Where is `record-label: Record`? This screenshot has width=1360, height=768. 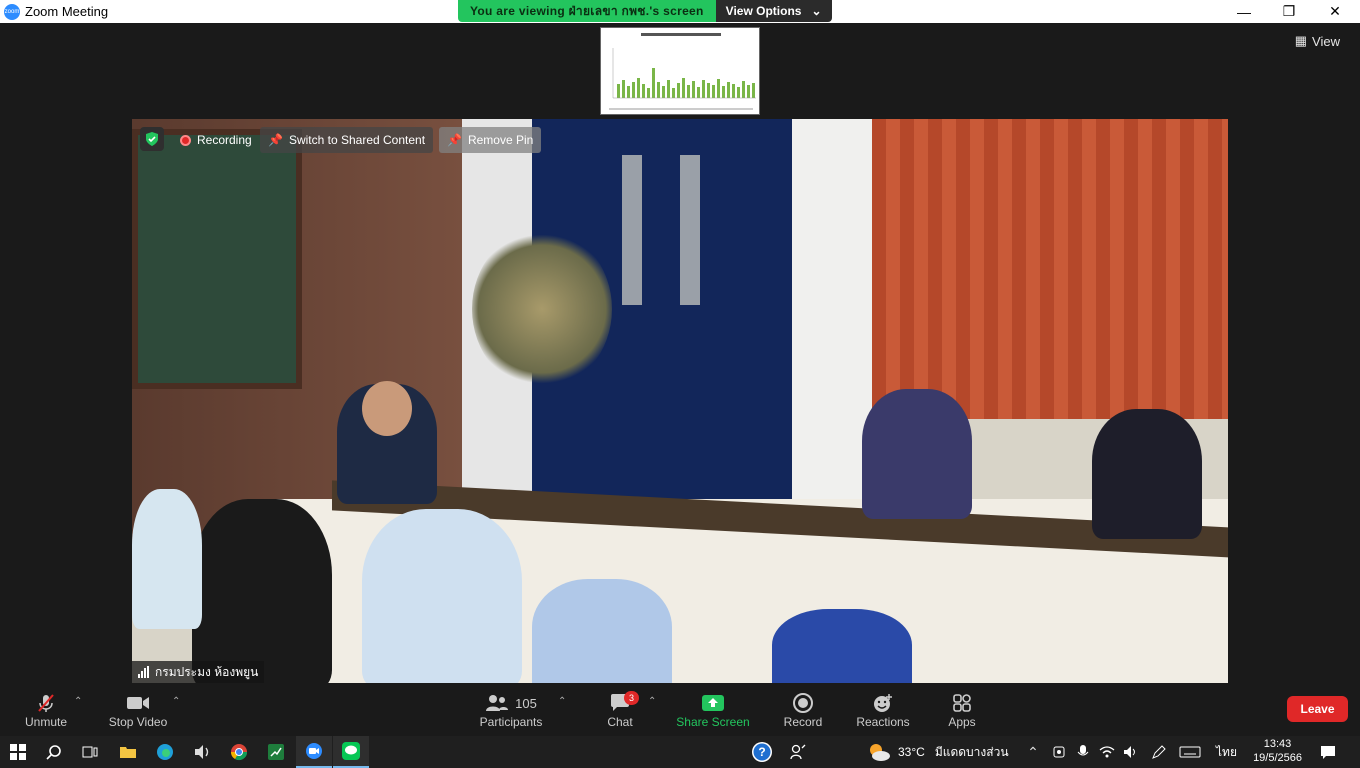 record-label: Record is located at coordinates (803, 722).